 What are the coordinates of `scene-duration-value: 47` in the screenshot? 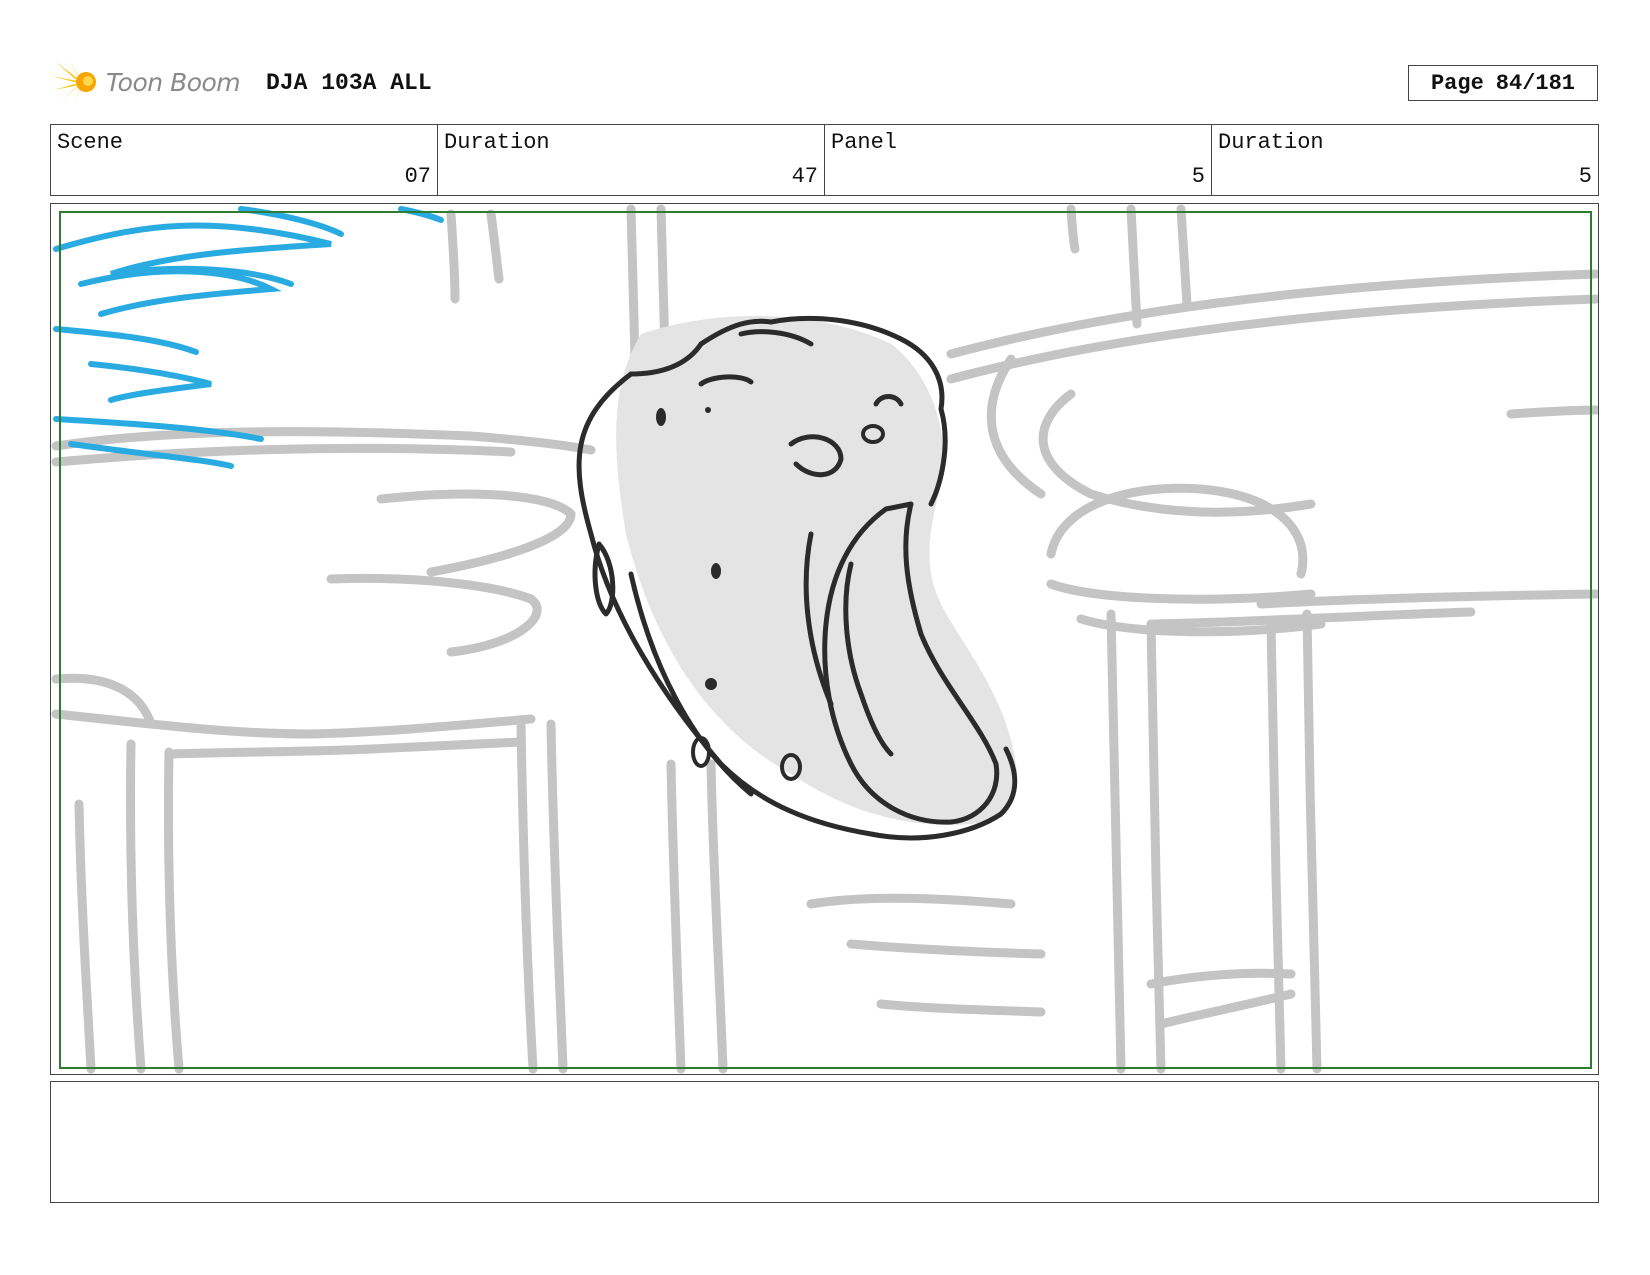 It's located at (804, 176).